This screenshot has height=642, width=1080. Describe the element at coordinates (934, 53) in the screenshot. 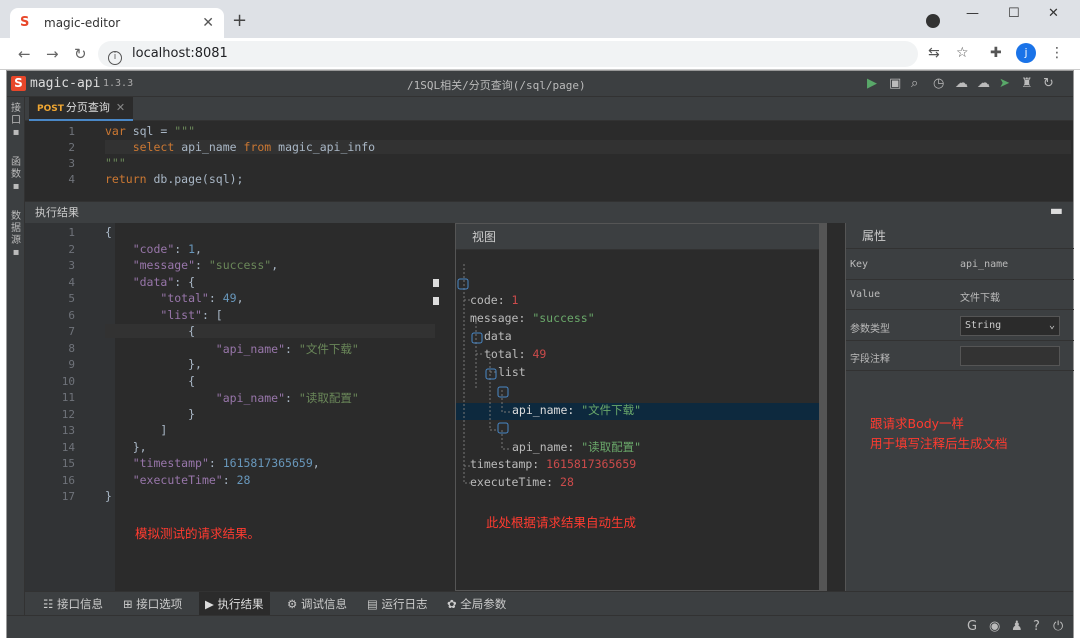

I see `translate-icon: ⇆` at that location.